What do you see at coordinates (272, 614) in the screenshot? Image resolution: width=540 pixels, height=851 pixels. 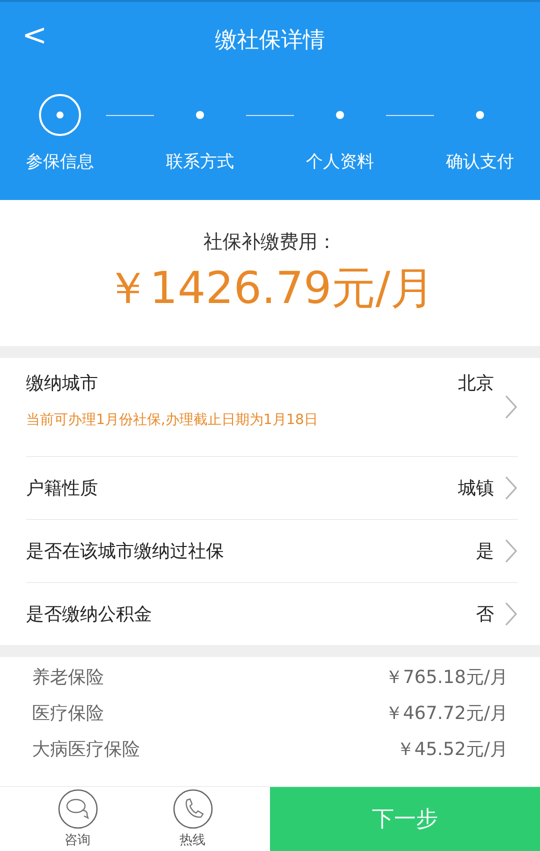 I see `setting-row: 是否缴纳公积金 否` at bounding box center [272, 614].